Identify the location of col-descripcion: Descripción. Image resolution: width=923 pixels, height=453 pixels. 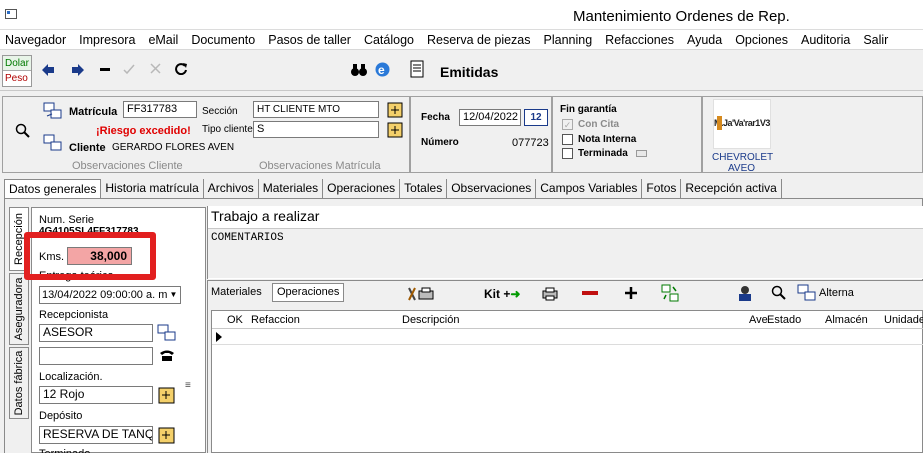
(430, 320).